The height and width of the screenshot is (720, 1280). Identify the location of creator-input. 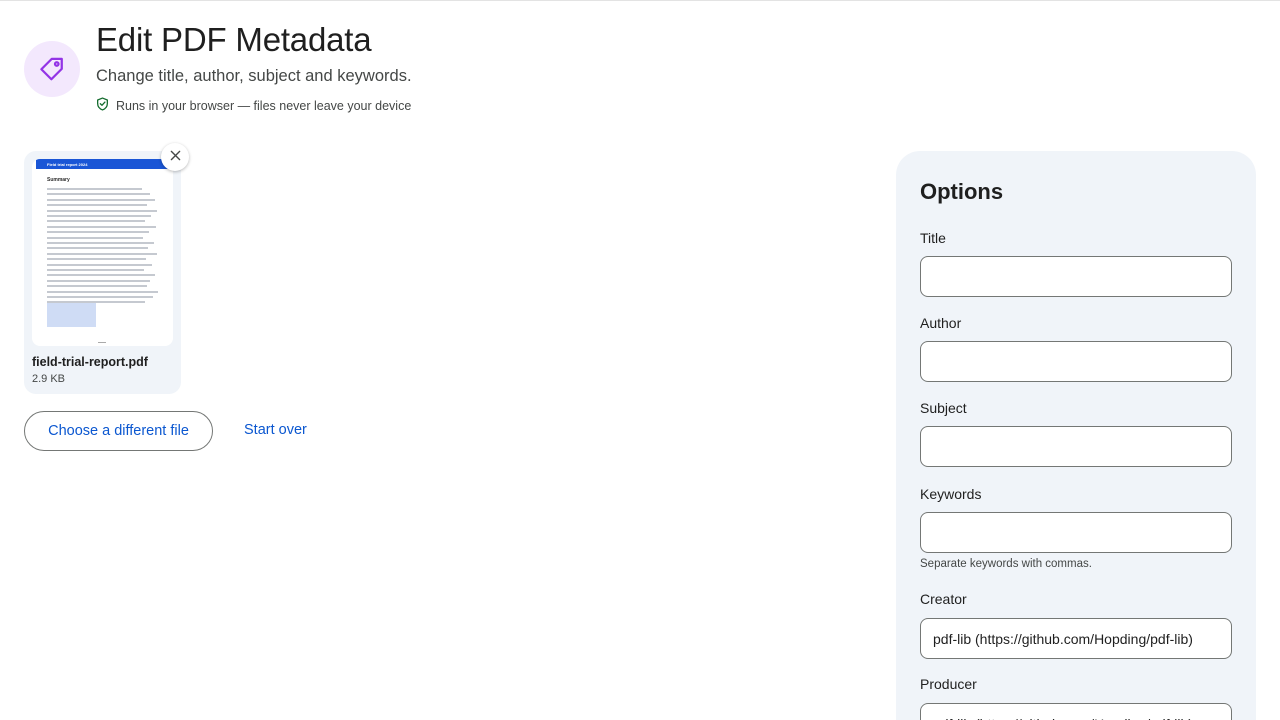
(1076, 638).